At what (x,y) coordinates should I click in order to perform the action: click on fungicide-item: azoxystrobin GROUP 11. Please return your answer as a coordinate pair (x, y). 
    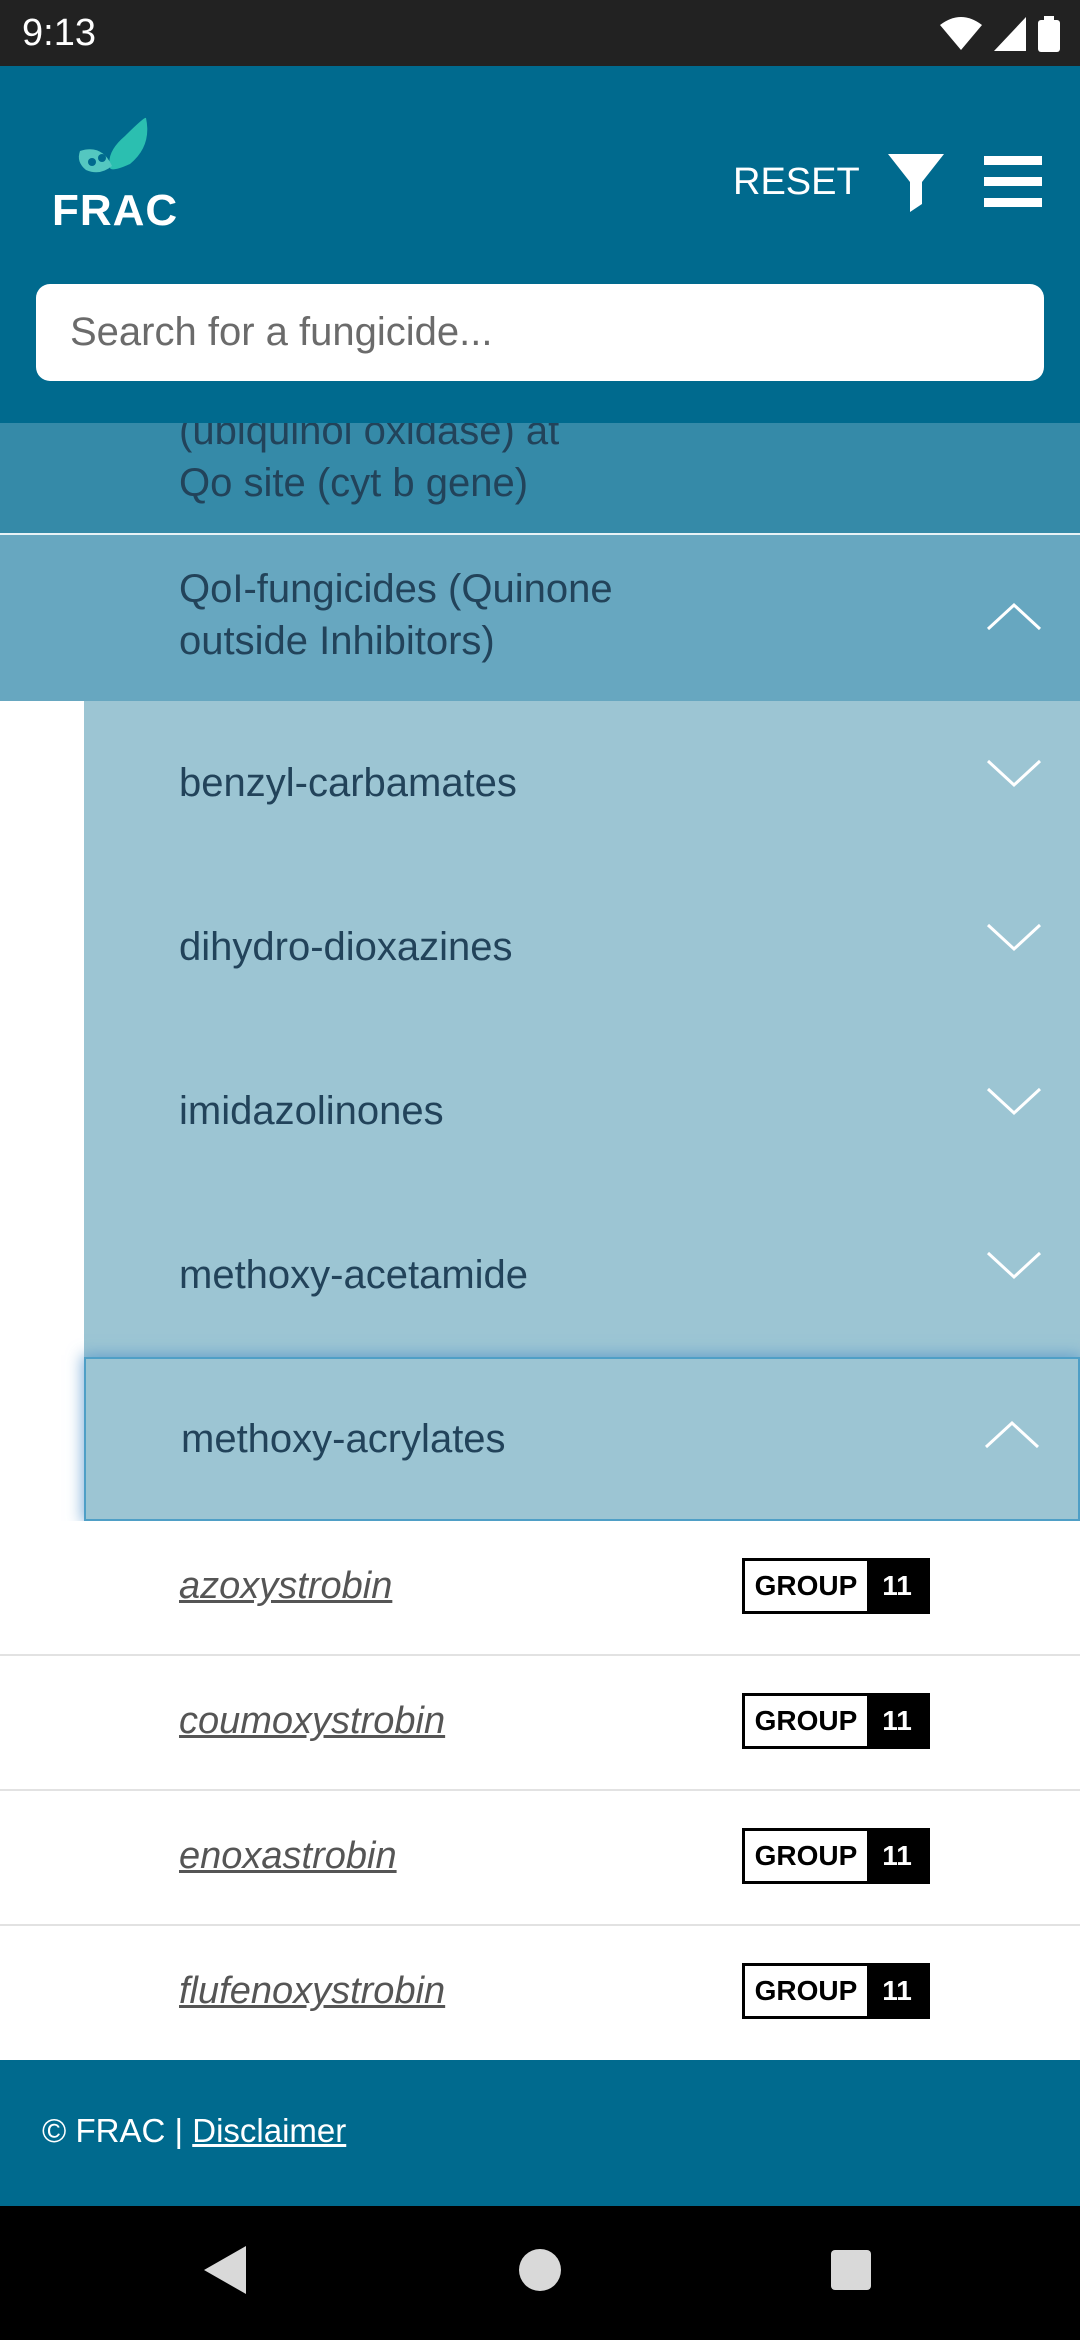
    Looking at the image, I should click on (540, 1588).